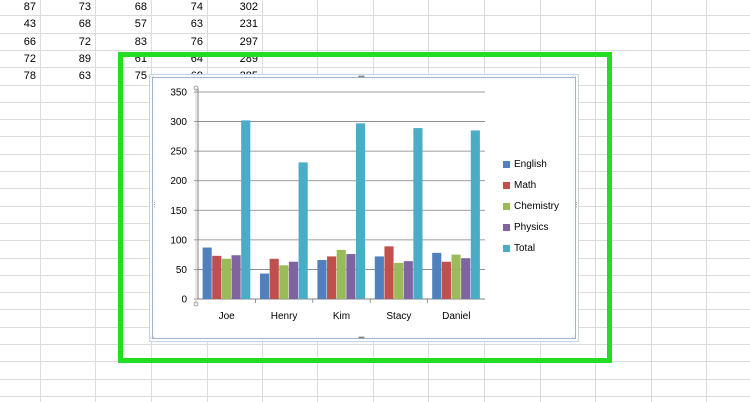  I want to click on legend-label: Total, so click(525, 248).